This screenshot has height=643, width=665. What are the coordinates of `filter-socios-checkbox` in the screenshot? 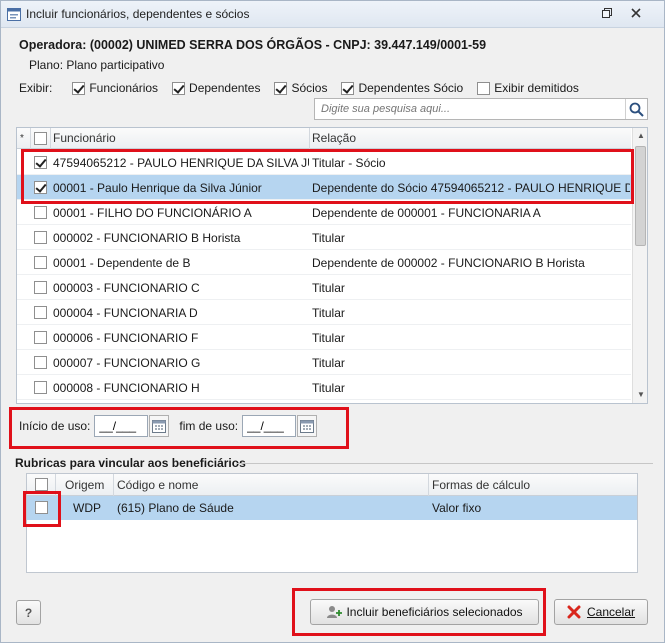 It's located at (281, 88).